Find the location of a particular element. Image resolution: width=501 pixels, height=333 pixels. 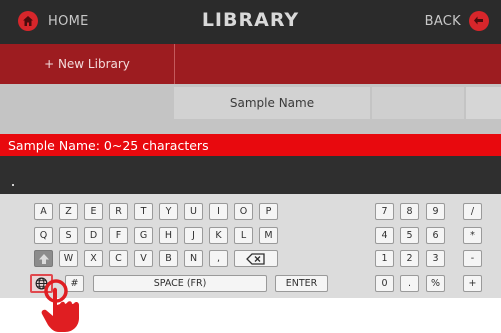

key-i: I is located at coordinates (218, 211).